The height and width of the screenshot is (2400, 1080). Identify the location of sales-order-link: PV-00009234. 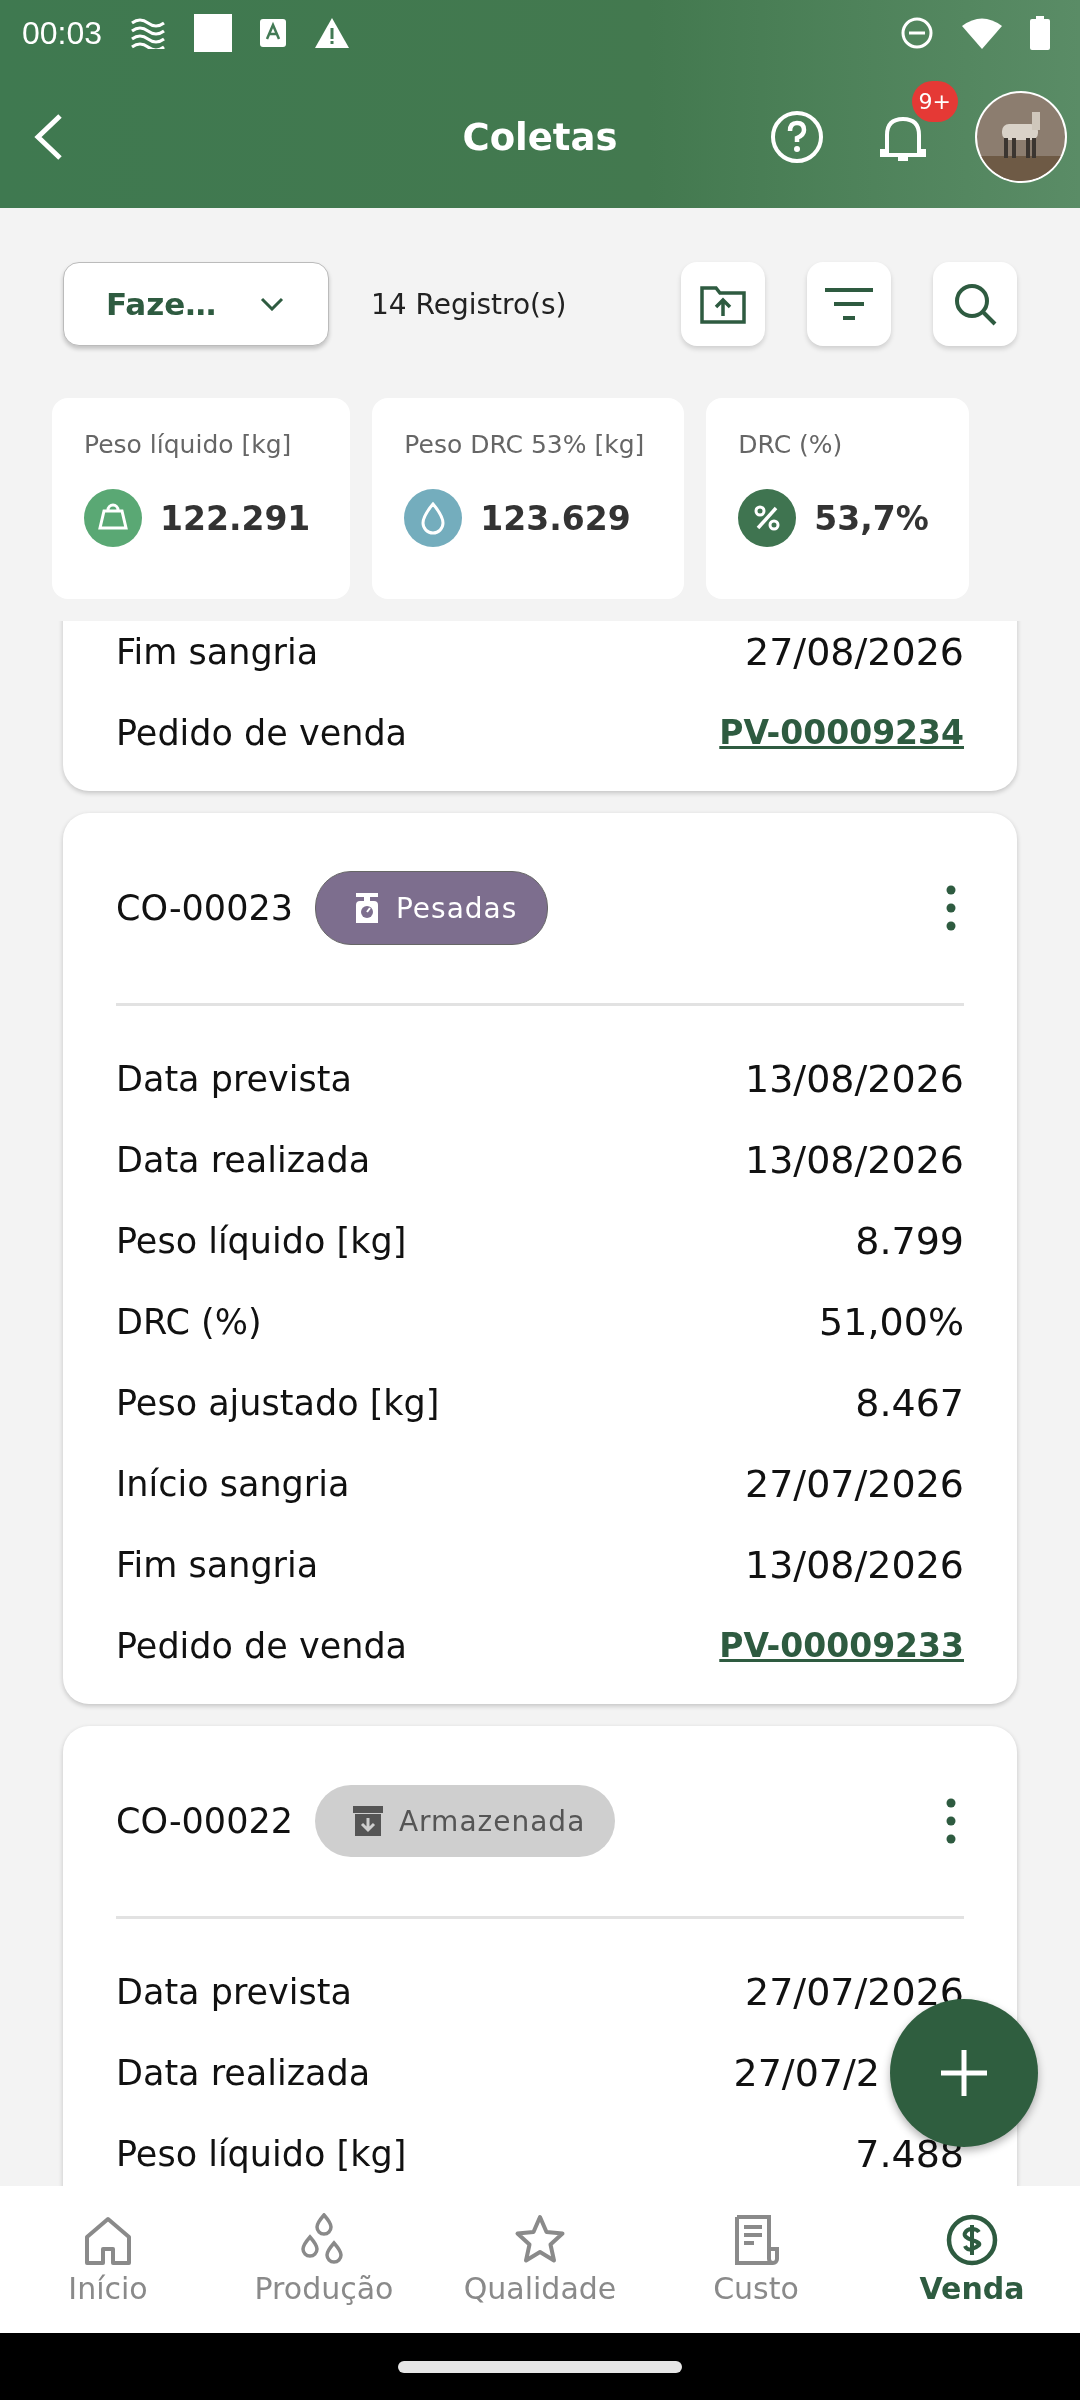
(841, 732).